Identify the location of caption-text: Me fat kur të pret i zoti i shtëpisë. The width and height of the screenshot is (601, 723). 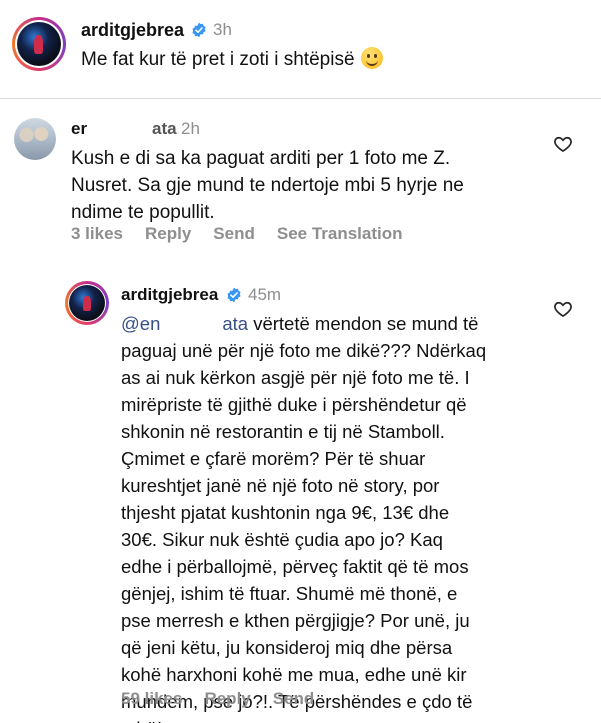
(232, 59).